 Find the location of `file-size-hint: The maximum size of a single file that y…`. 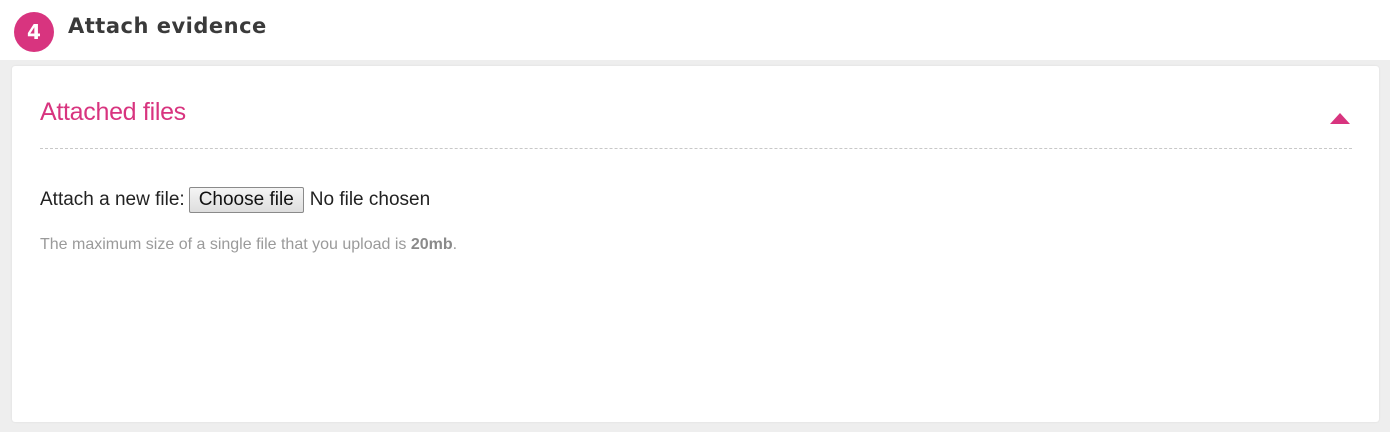

file-size-hint: The maximum size of a single file that y… is located at coordinates (248, 245).